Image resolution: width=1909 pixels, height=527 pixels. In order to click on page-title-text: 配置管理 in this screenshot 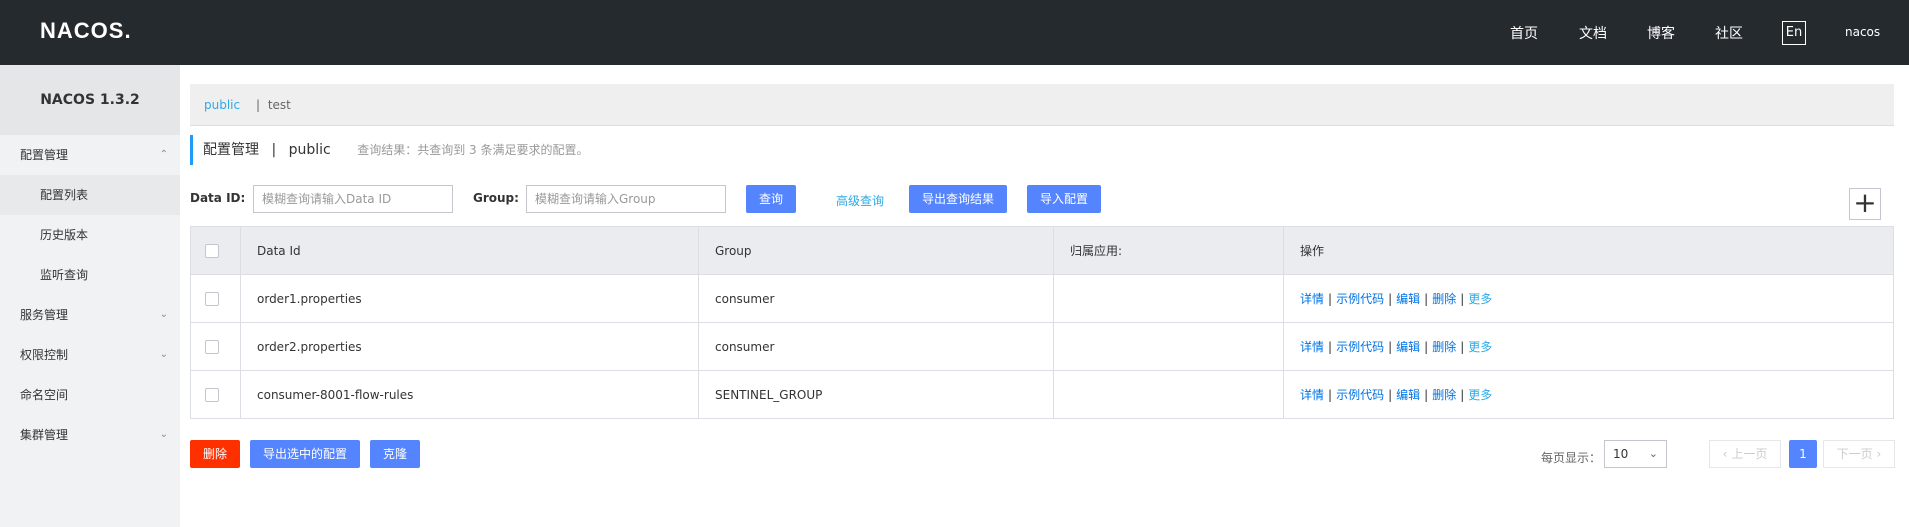, I will do `click(231, 150)`.